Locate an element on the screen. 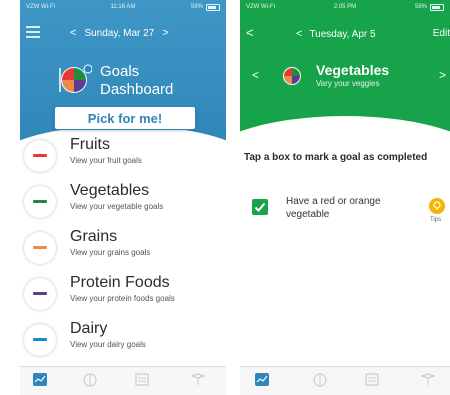  current-date: Tuesday, Apr 5 is located at coordinates (342, 34).